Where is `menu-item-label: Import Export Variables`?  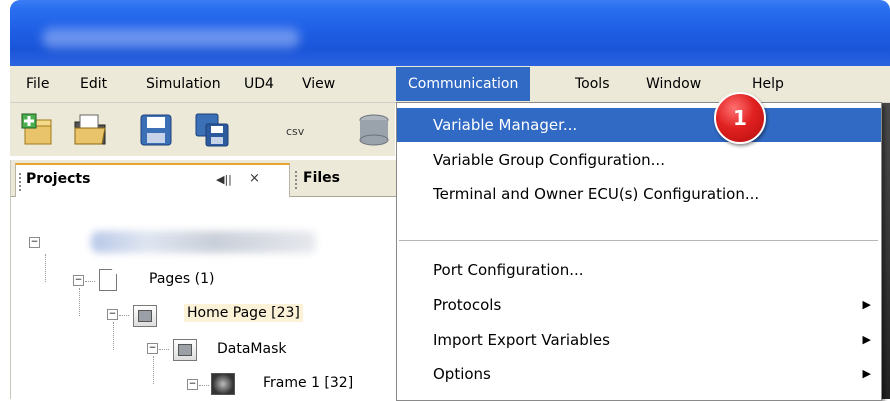 menu-item-label: Import Export Variables is located at coordinates (521, 340).